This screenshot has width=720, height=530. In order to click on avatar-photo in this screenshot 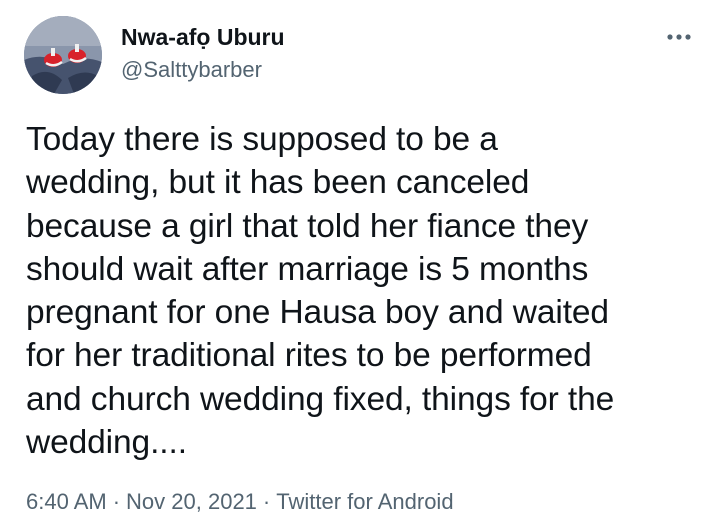, I will do `click(63, 55)`.